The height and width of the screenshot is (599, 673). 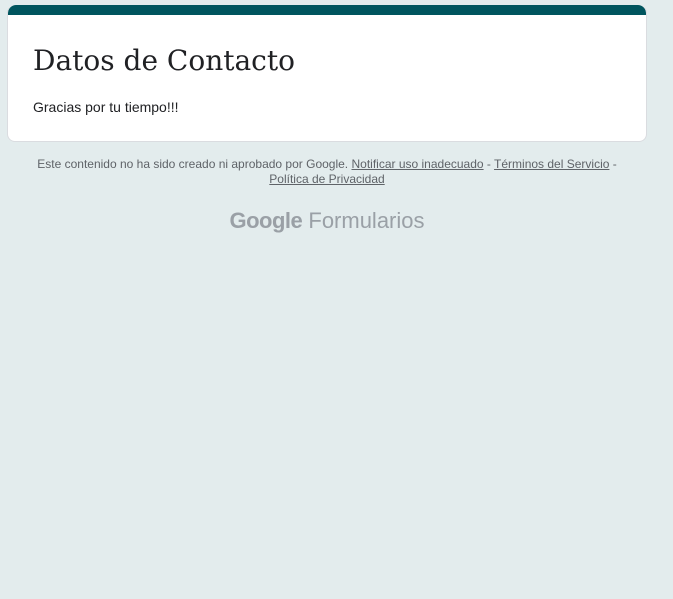 What do you see at coordinates (326, 179) in the screenshot?
I see `privacy-link: Política de Privacidad` at bounding box center [326, 179].